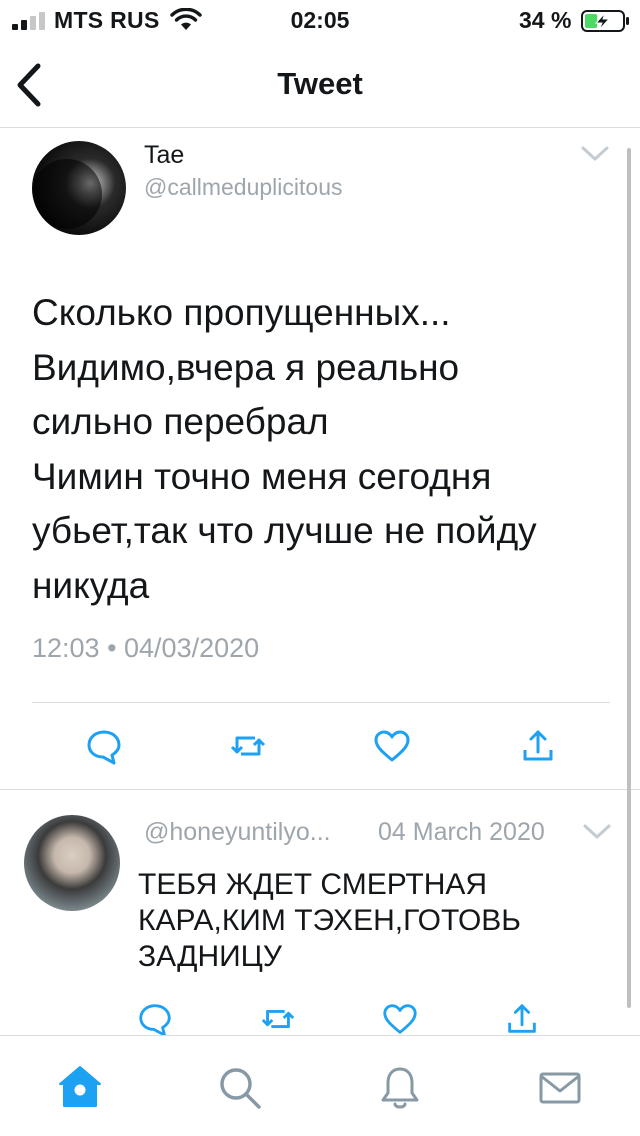 This screenshot has width=640, height=1136. Describe the element at coordinates (591, 21) in the screenshot. I see `battery-fill` at that location.